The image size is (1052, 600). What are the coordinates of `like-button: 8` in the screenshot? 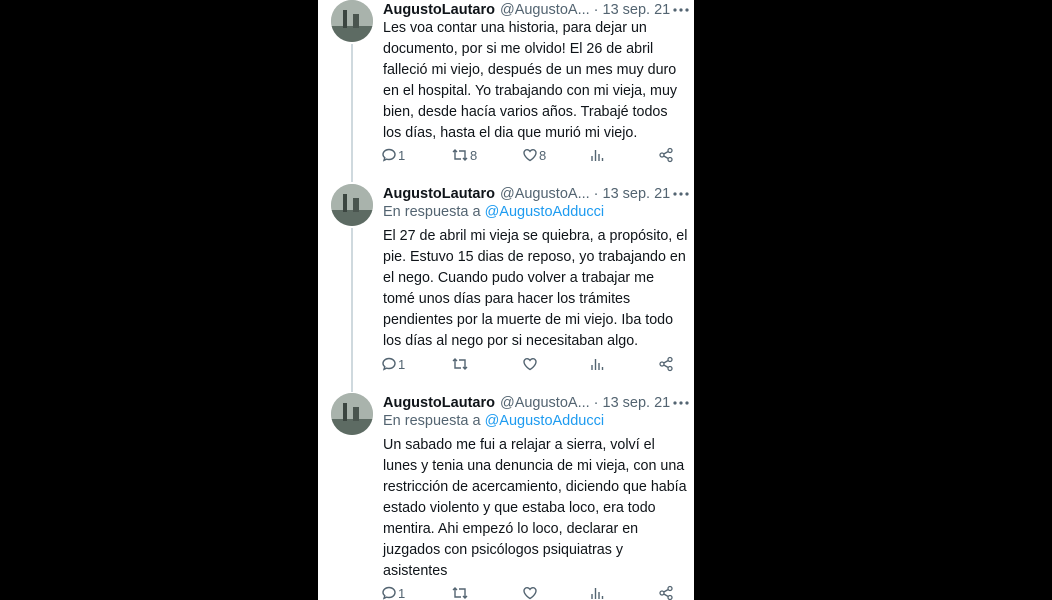 It's located at (534, 155).